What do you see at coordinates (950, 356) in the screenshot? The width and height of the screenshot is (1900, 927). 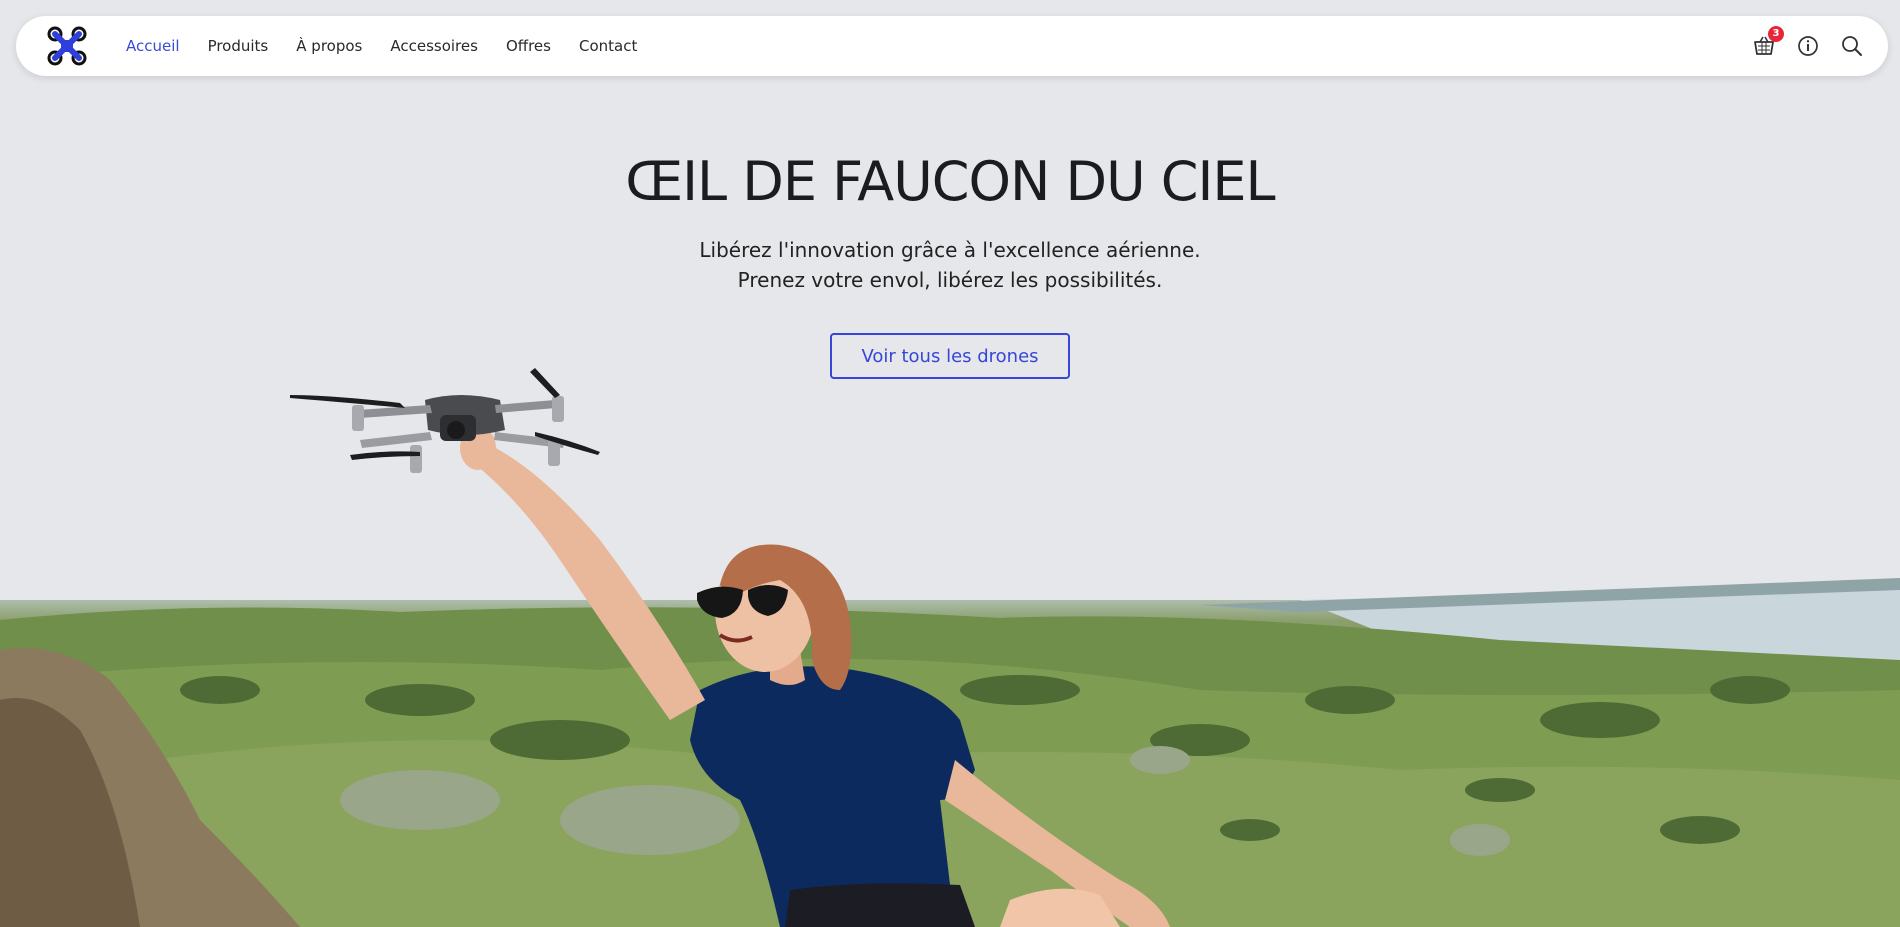 I see `view-all-drones-button: Voir tous les drones` at bounding box center [950, 356].